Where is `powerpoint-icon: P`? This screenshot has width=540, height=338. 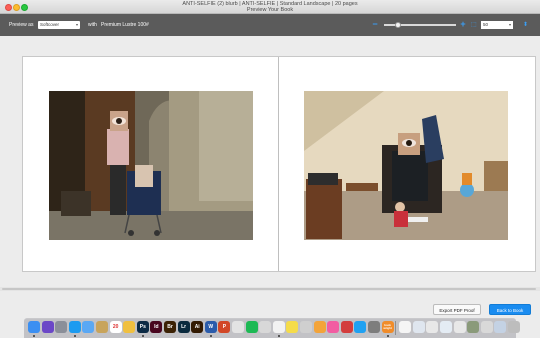 powerpoint-icon: P is located at coordinates (224, 327).